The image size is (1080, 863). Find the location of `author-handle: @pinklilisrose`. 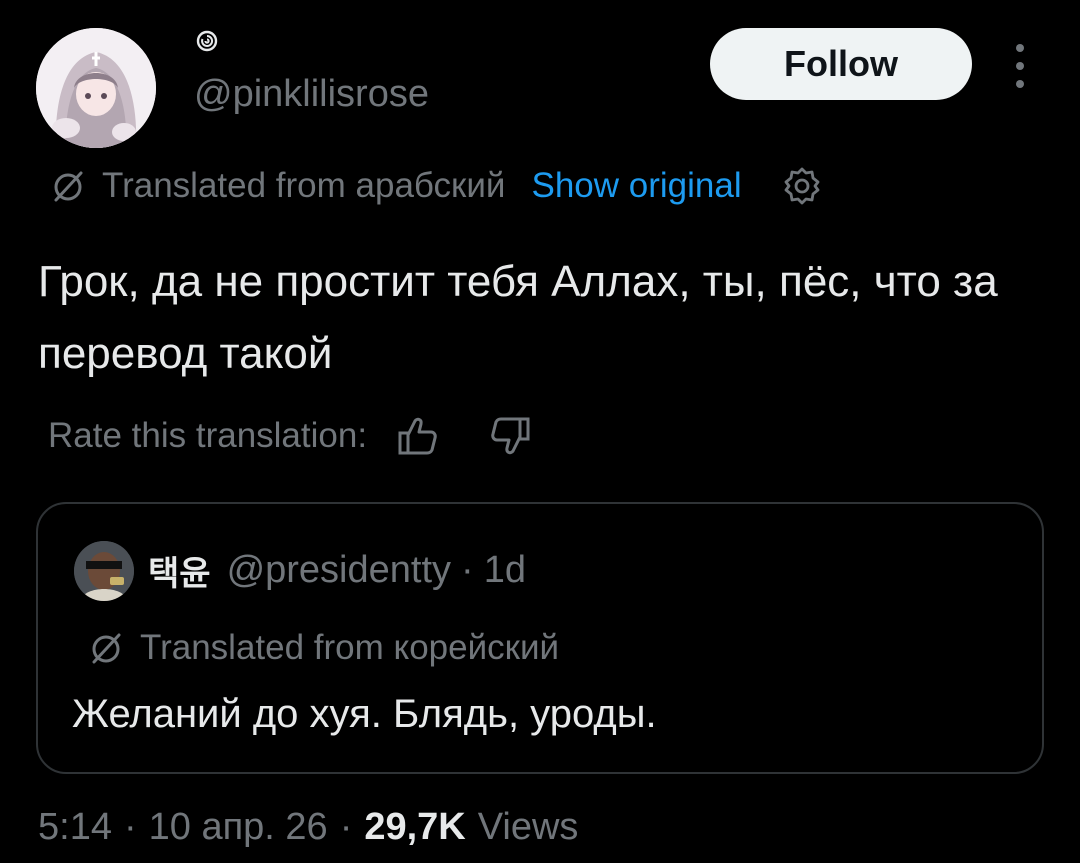

author-handle: @pinklilisrose is located at coordinates (311, 94).